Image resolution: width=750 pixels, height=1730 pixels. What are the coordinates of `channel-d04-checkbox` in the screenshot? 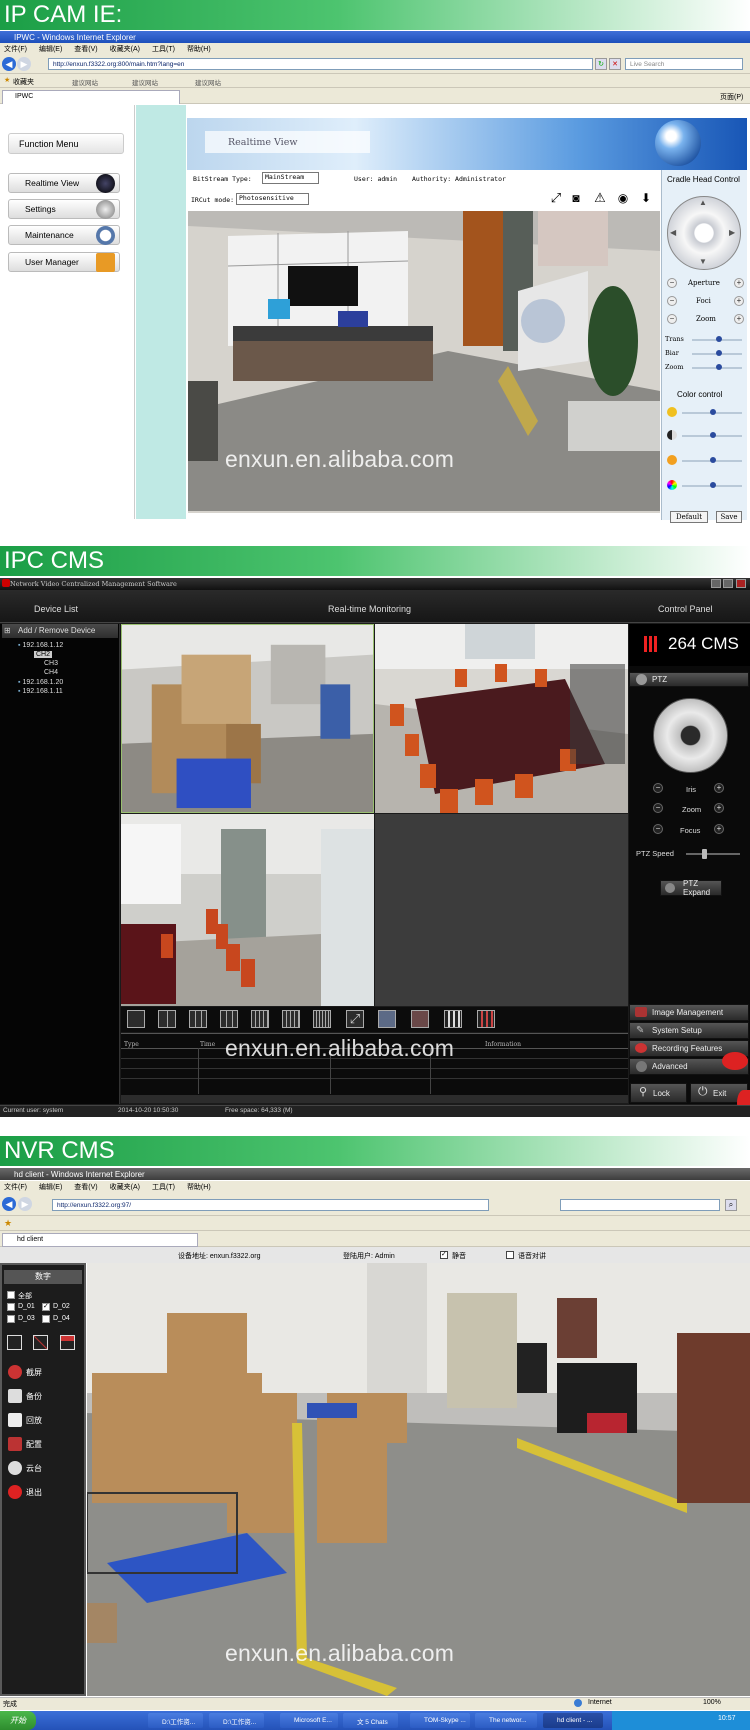 It's located at (46, 1319).